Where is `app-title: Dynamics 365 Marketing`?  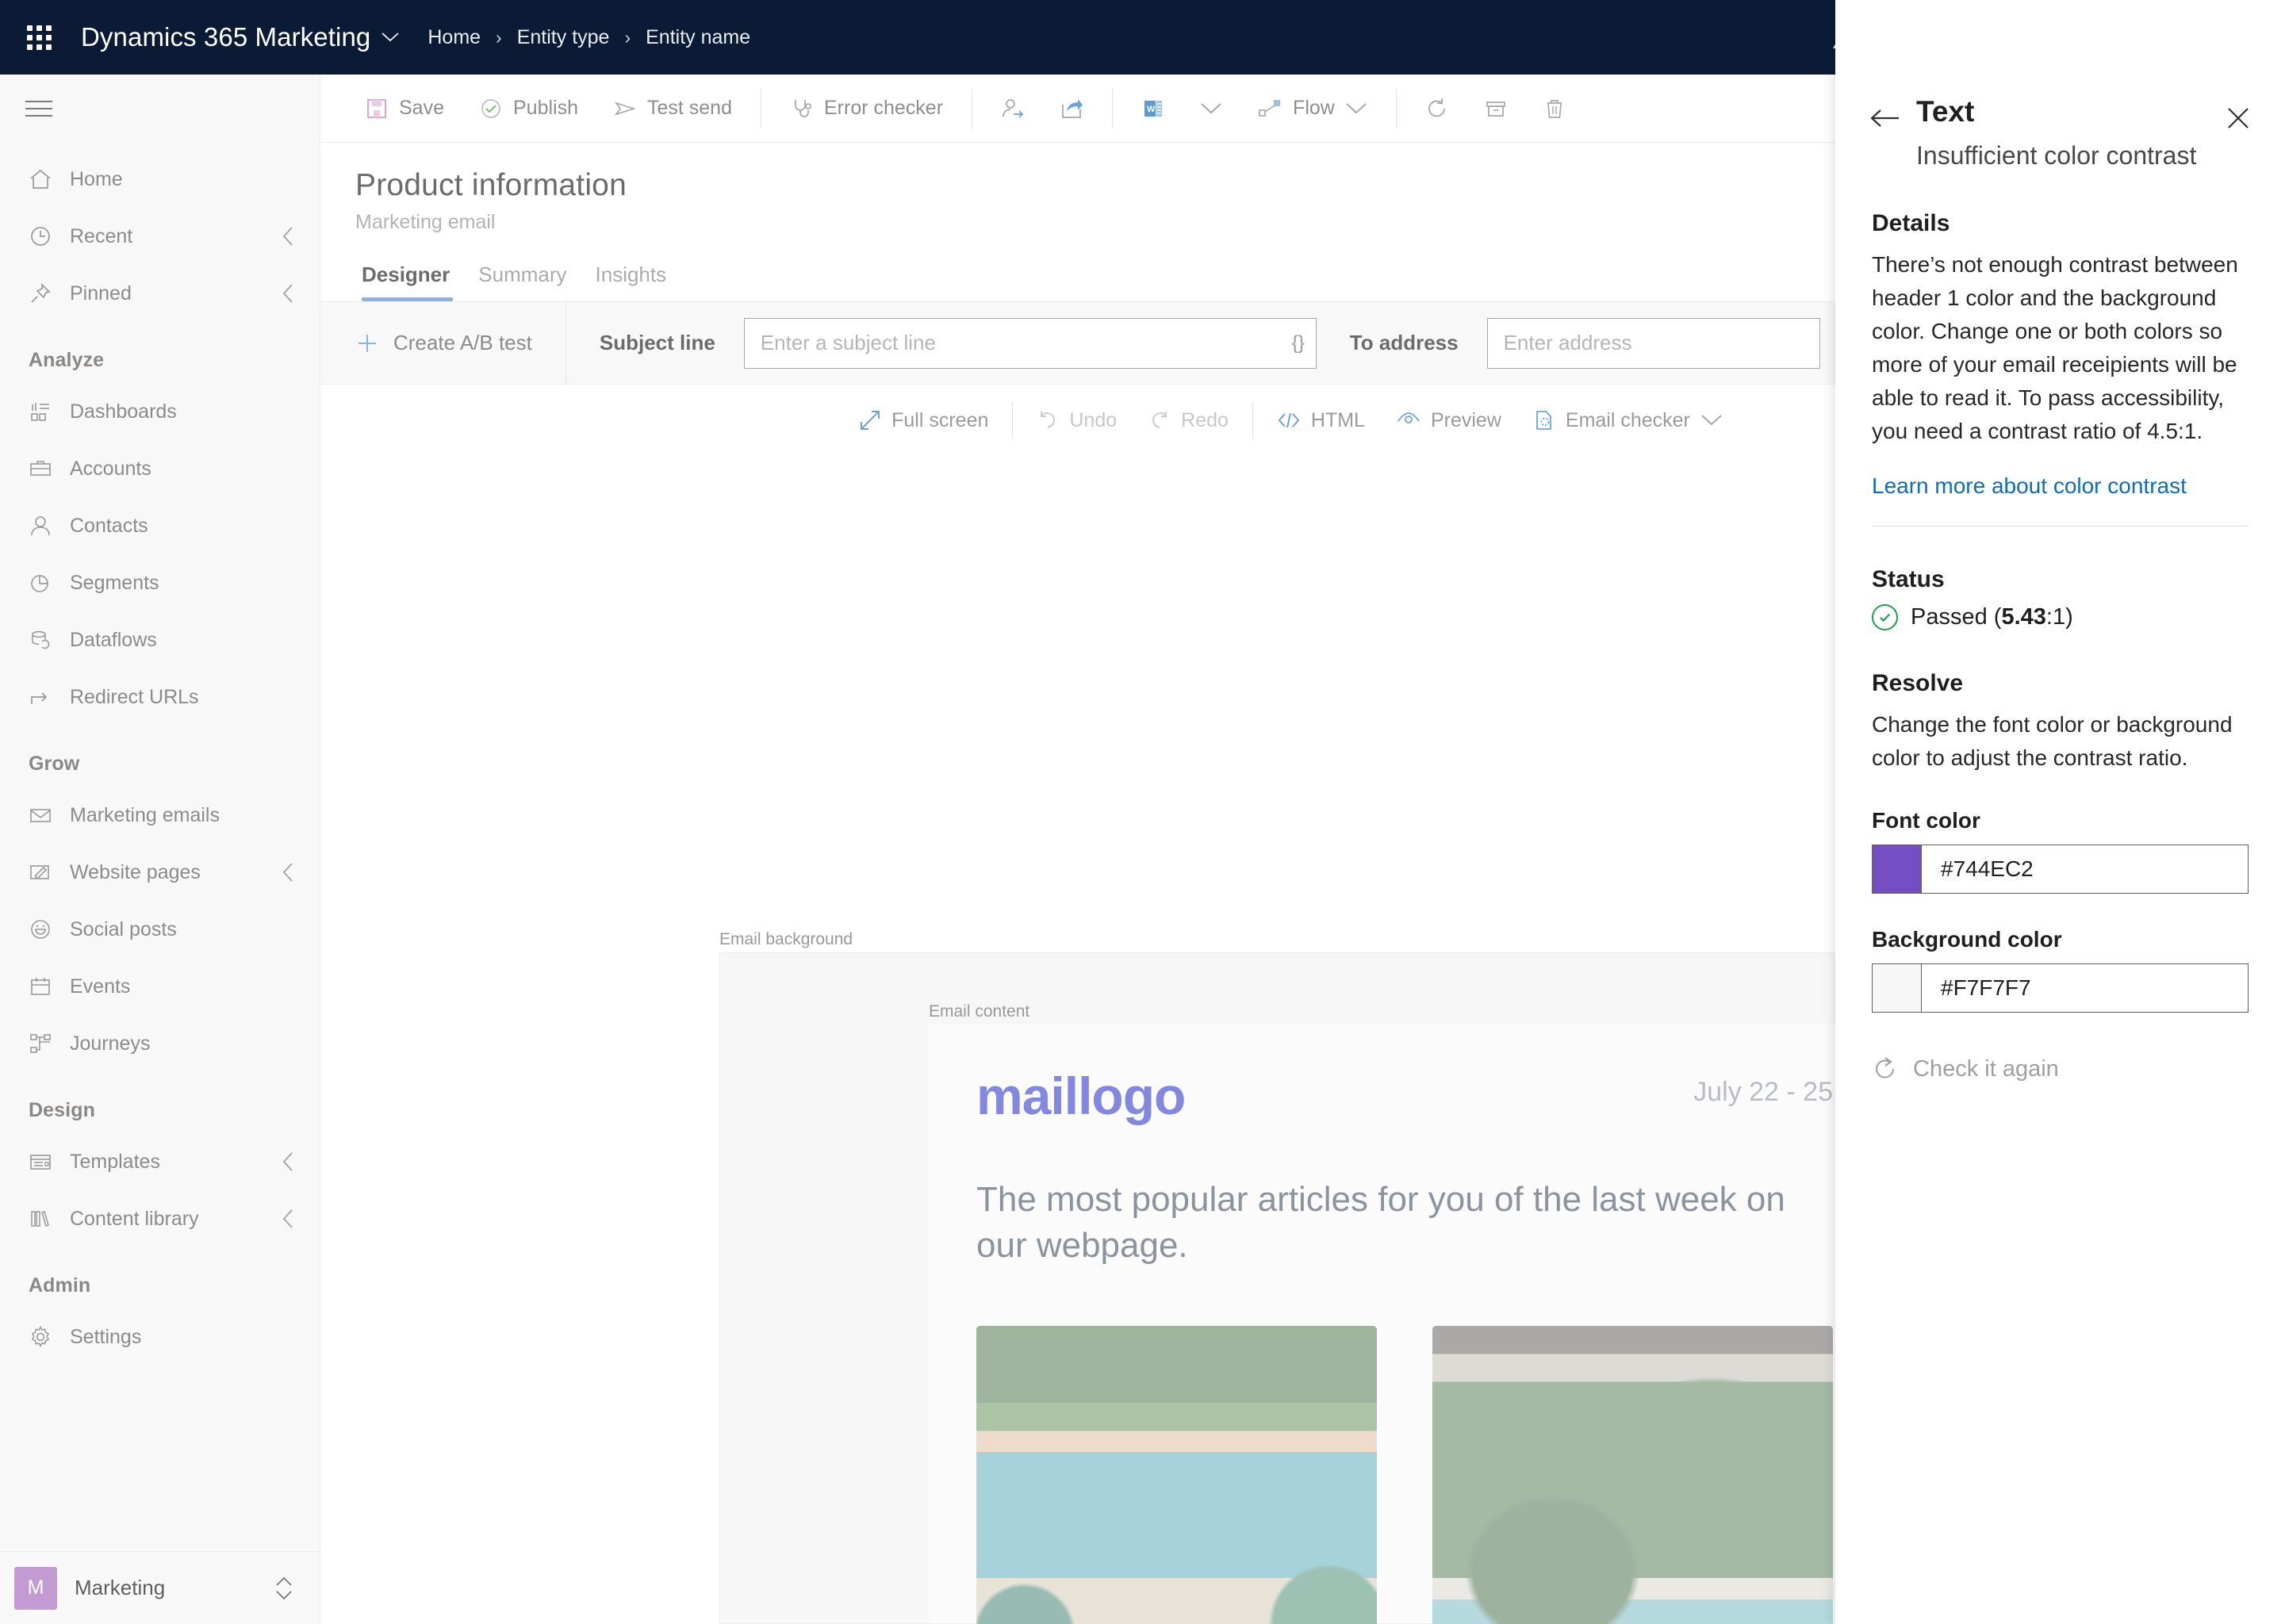 app-title: Dynamics 365 Marketing is located at coordinates (226, 37).